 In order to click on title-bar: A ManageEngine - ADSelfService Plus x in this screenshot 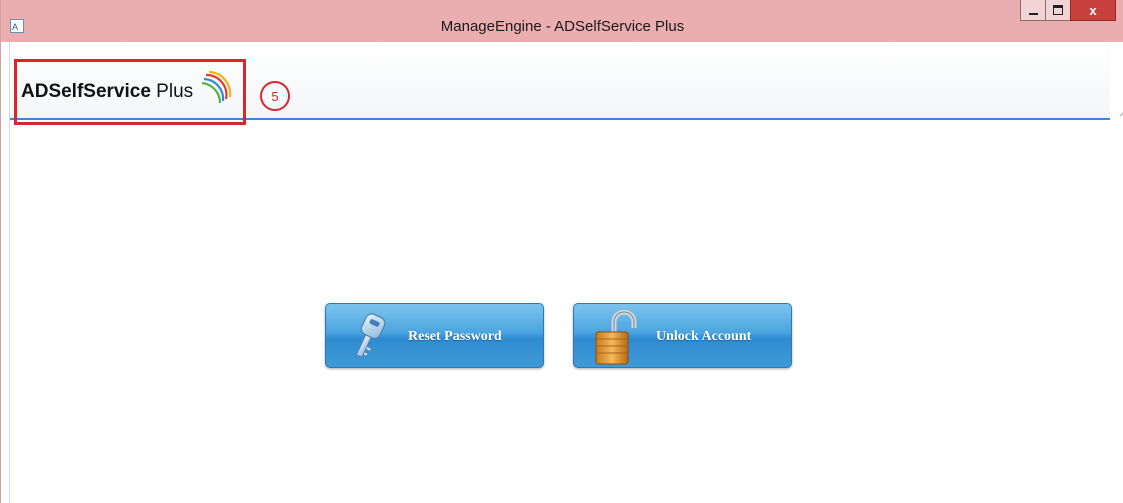, I will do `click(562, 21)`.